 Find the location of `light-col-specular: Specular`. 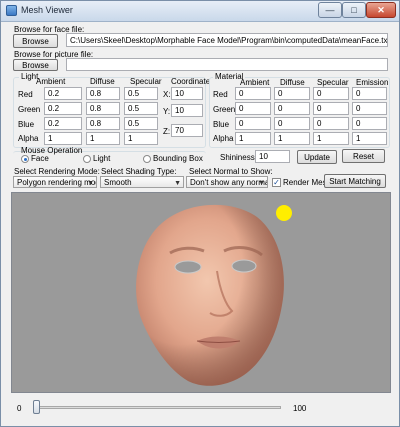

light-col-specular: Specular is located at coordinates (146, 81).